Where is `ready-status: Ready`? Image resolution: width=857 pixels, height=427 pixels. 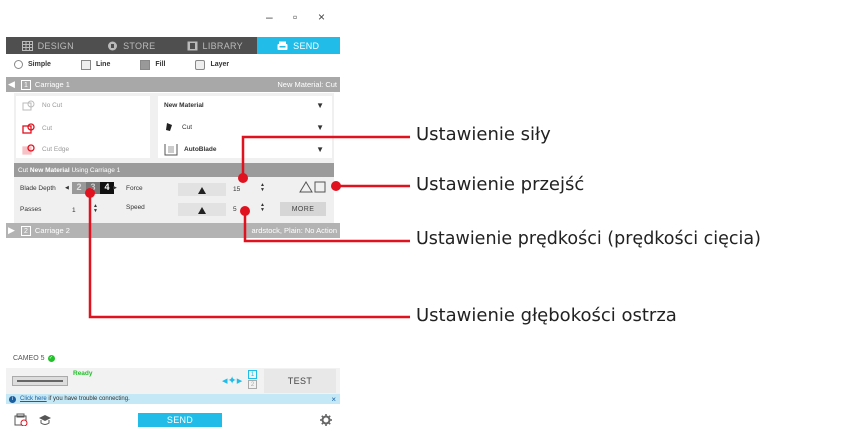 ready-status: Ready is located at coordinates (83, 373).